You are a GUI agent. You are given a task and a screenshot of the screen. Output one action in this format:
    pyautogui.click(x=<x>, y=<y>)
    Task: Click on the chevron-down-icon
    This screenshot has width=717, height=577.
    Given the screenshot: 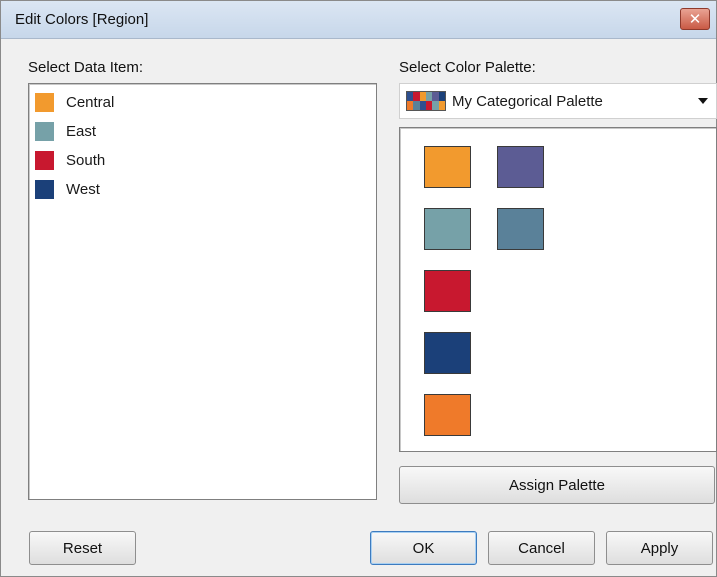 What is the action you would take?
    pyautogui.click(x=703, y=101)
    